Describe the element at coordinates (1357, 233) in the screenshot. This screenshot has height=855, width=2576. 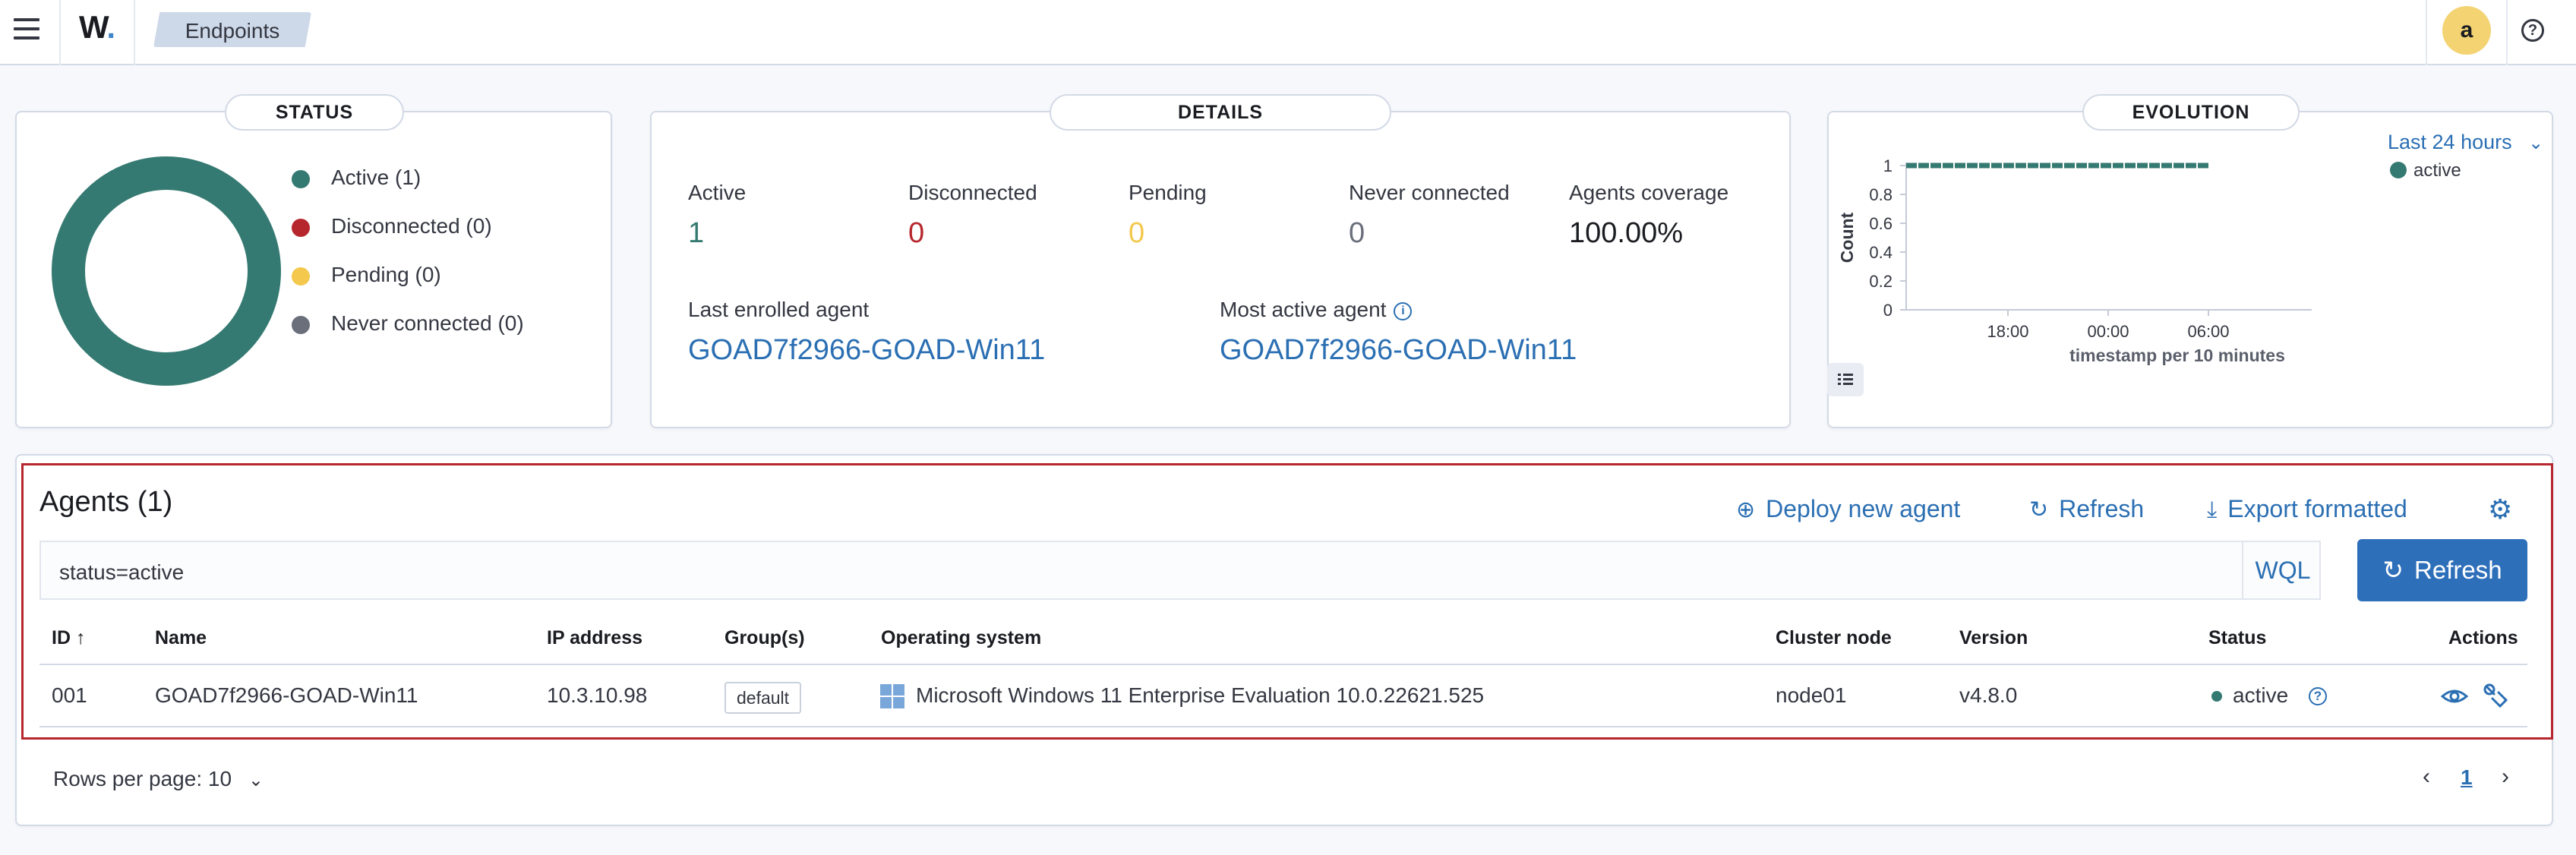
I see `stat-never-connected-value: 0` at that location.